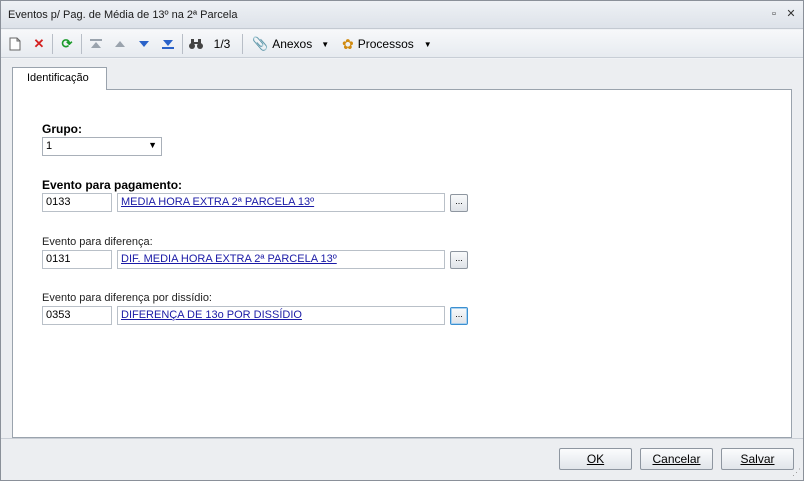 This screenshot has width=804, height=481. Describe the element at coordinates (385, 44) in the screenshot. I see `processos-label: Processos` at that location.